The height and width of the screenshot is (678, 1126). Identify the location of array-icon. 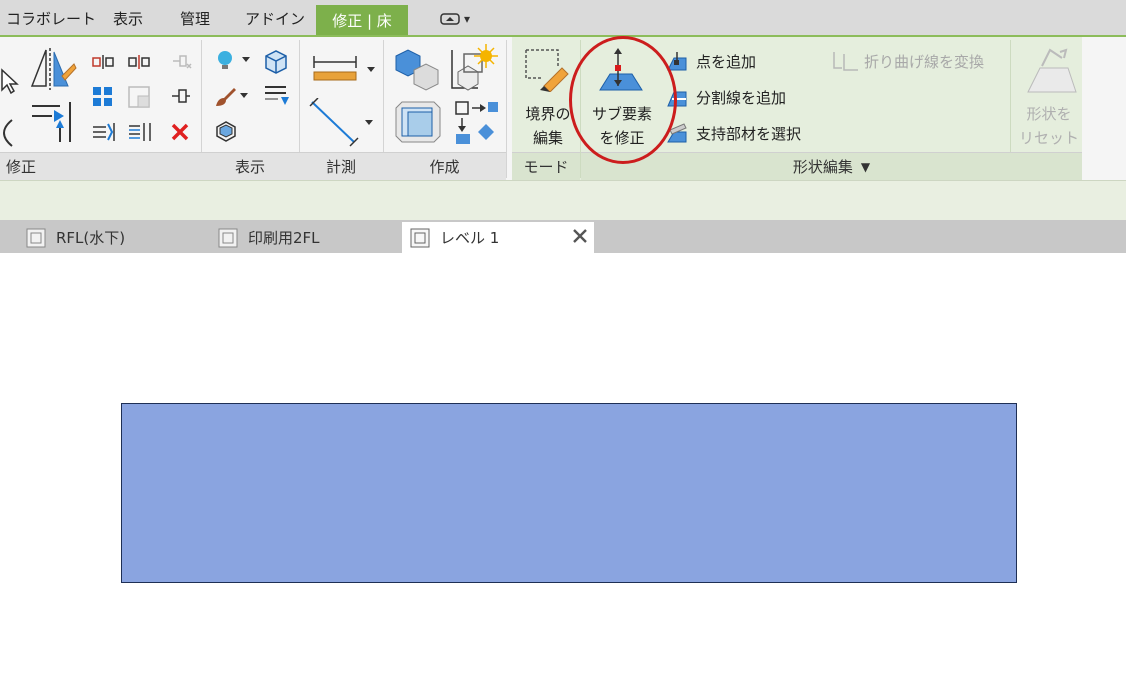
(103, 99).